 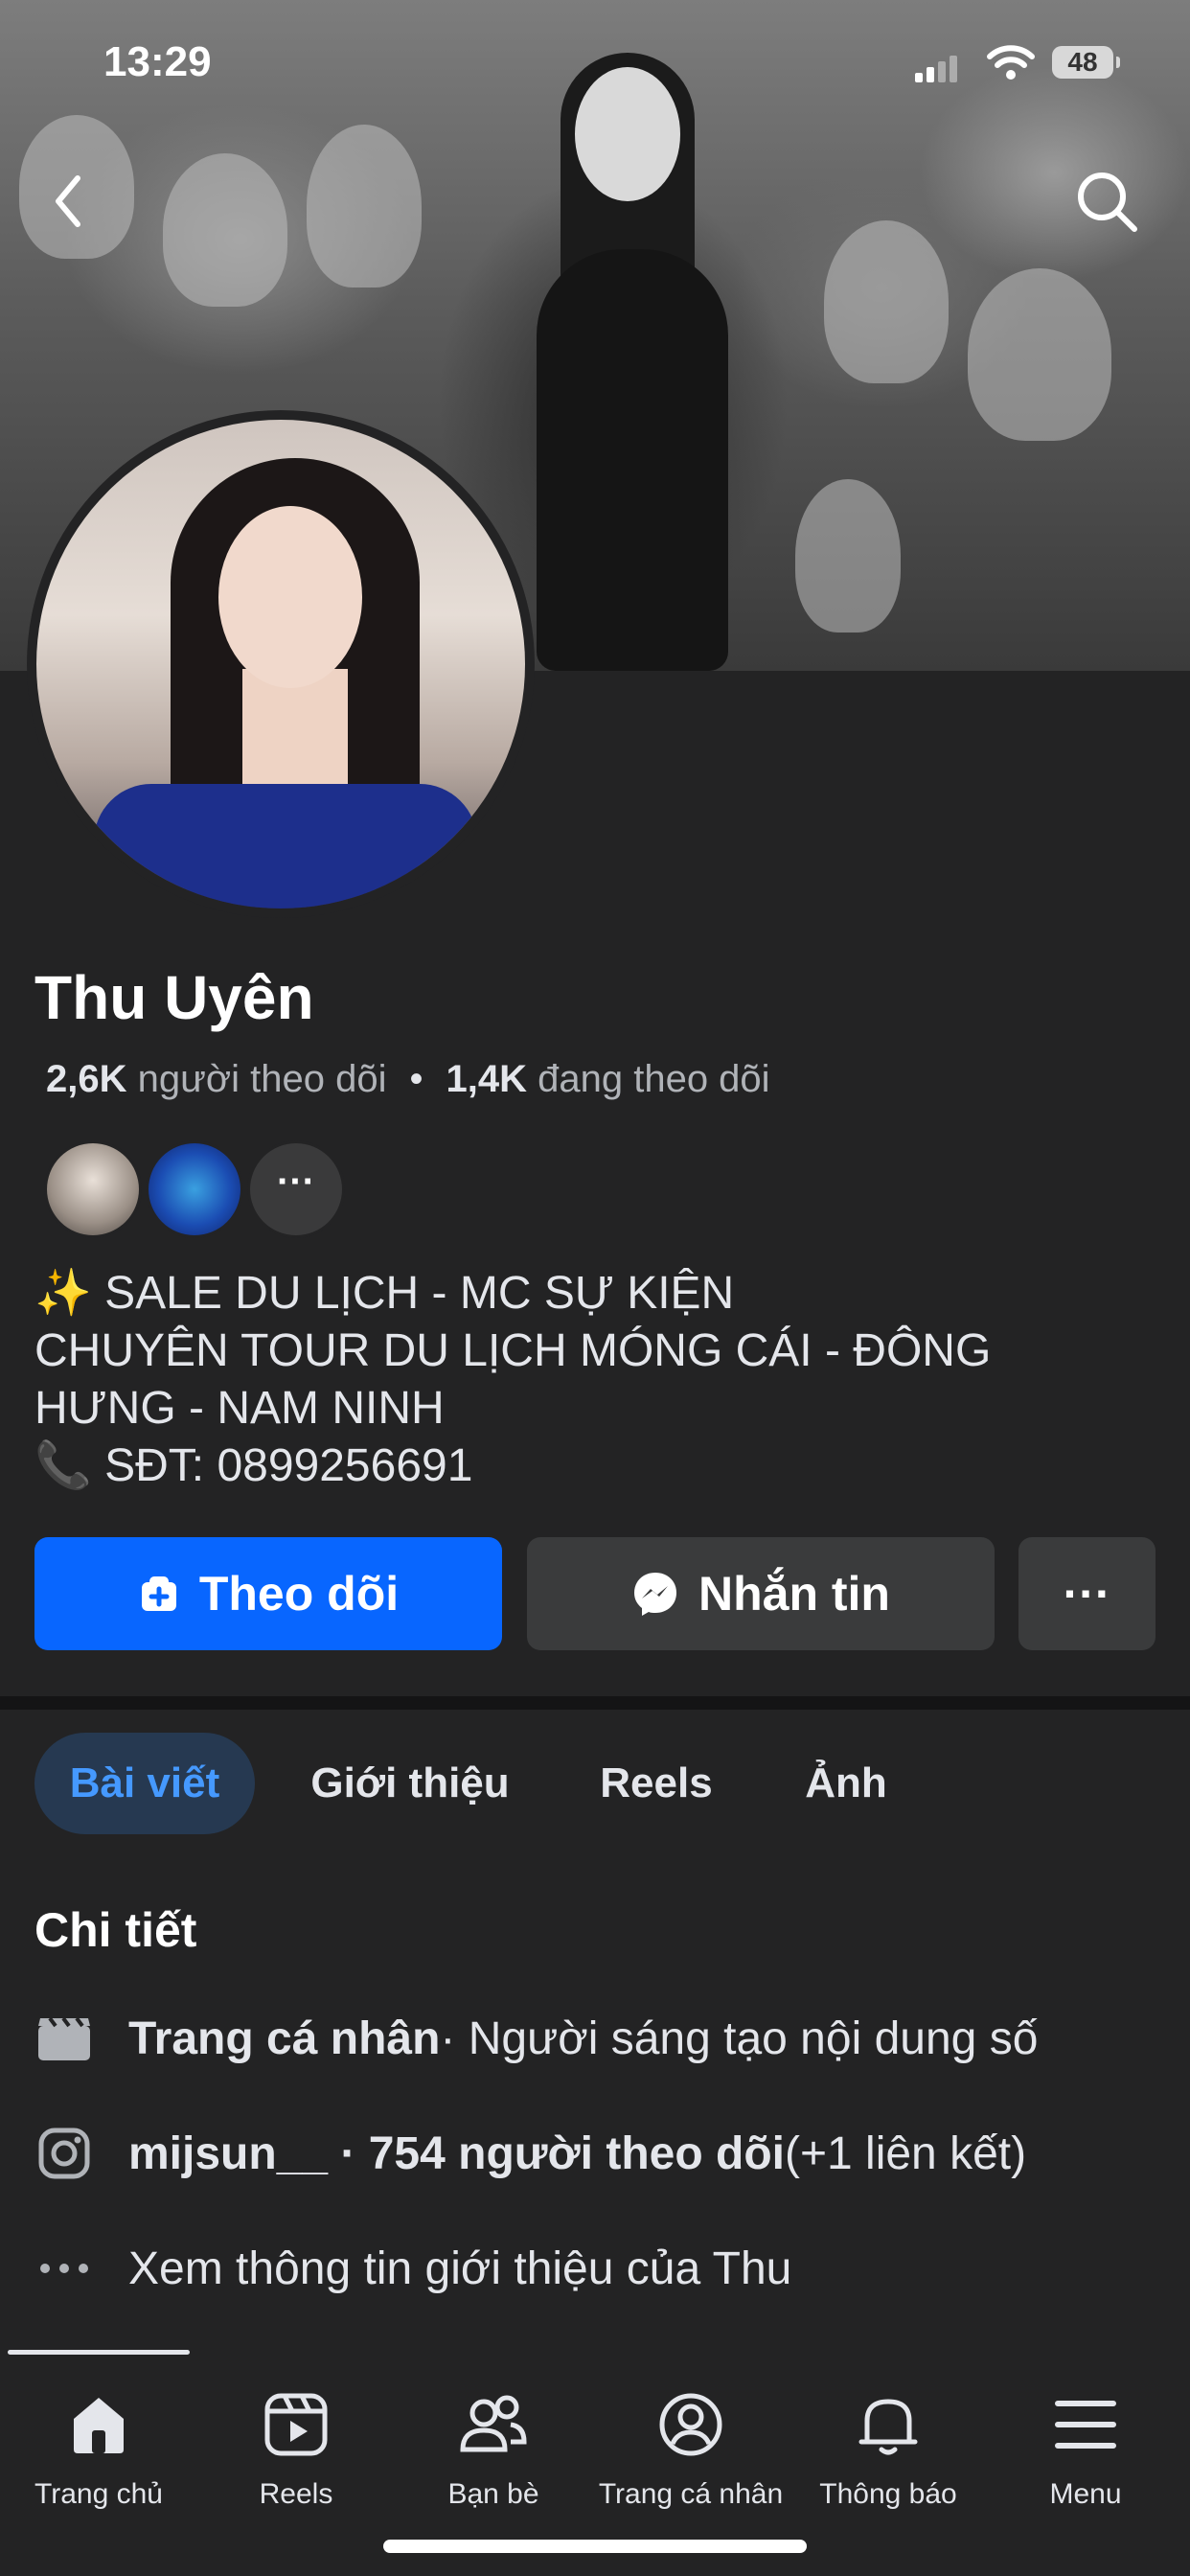 What do you see at coordinates (296, 1189) in the screenshot?
I see `more-mutuals: ···` at bounding box center [296, 1189].